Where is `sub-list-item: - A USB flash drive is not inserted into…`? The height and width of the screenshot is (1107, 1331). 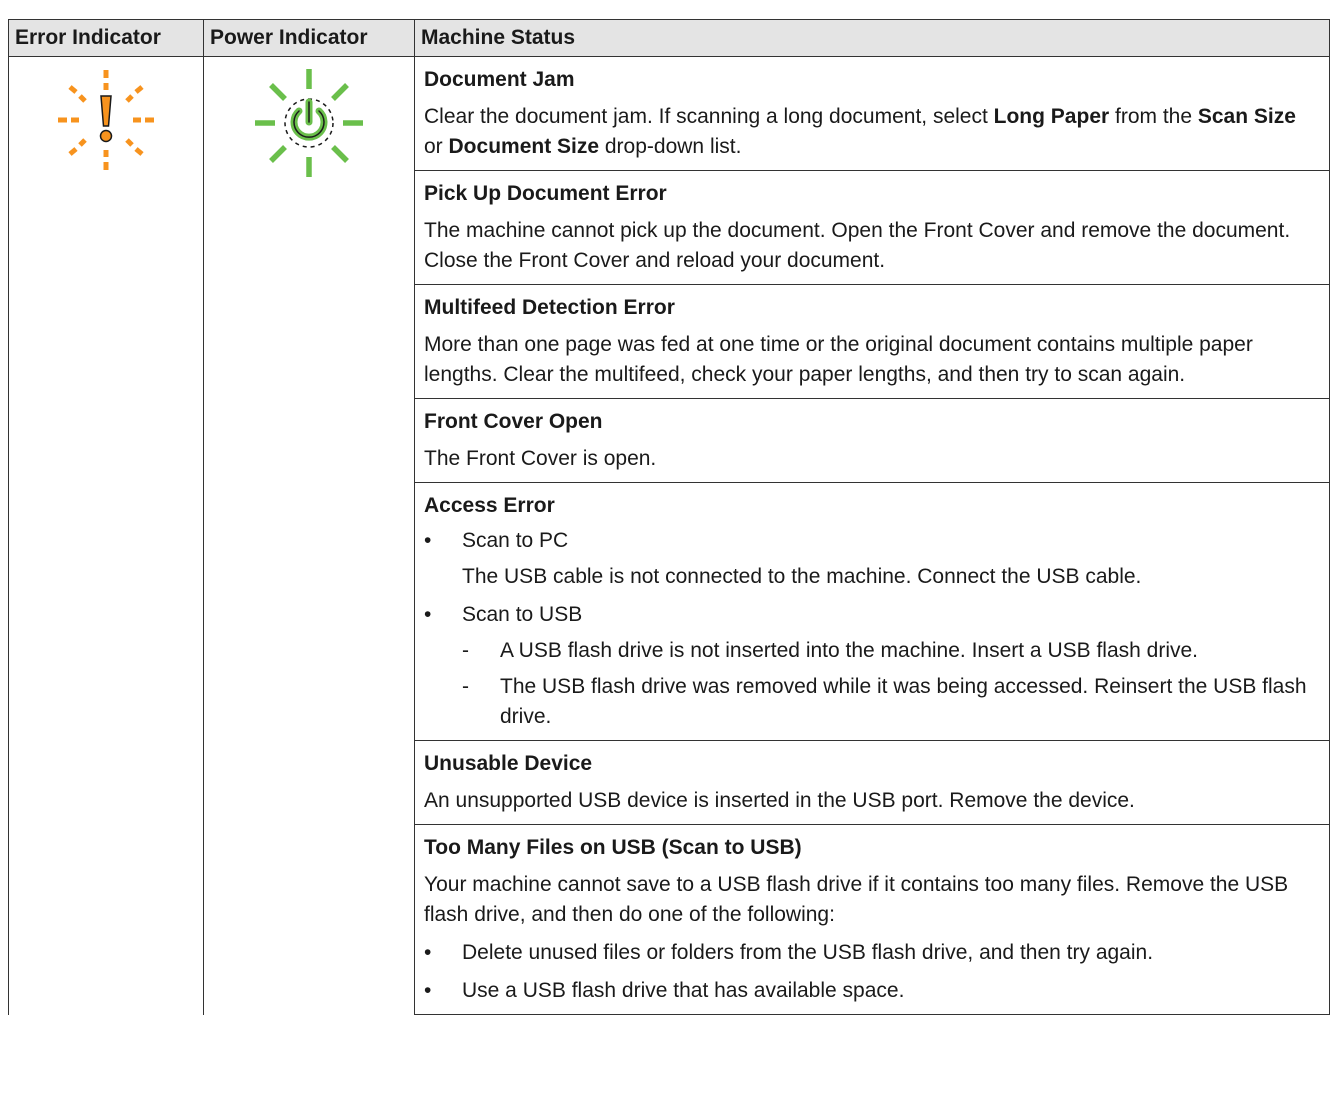
sub-list-item: - A USB flash drive is not inserted into… is located at coordinates (870, 651).